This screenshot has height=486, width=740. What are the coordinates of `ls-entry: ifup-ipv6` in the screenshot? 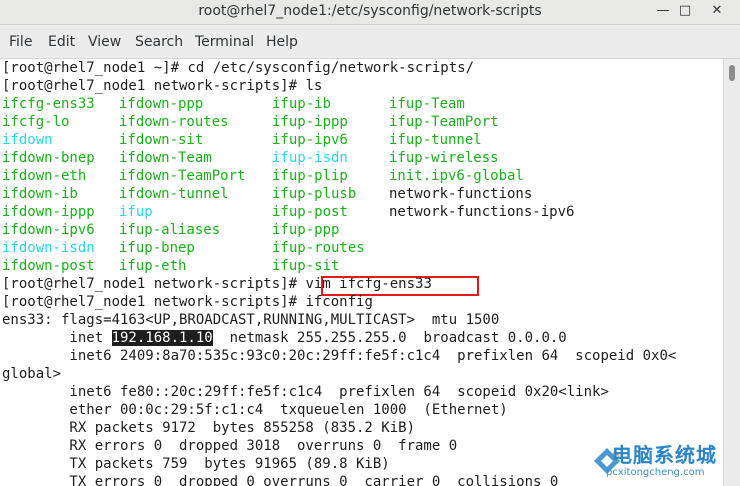 It's located at (310, 140).